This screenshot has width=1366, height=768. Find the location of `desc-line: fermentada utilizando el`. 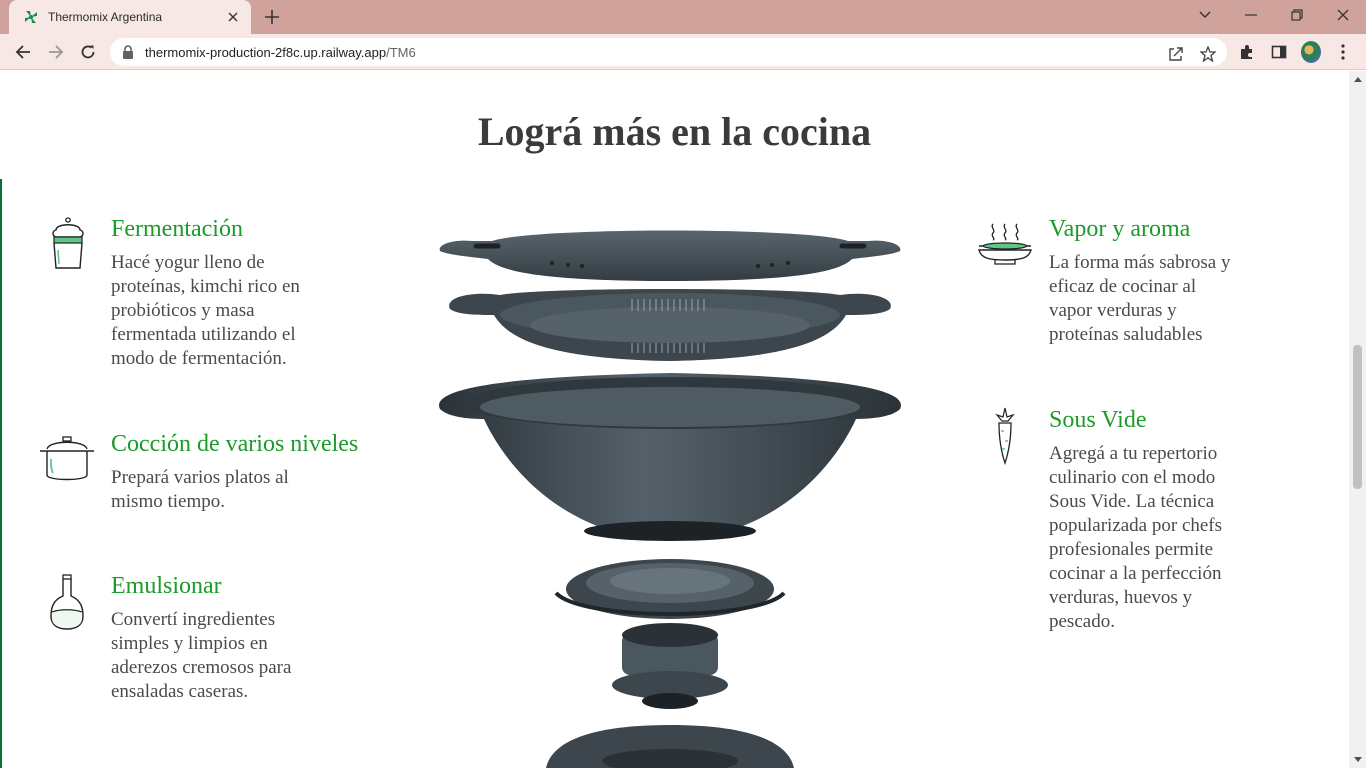

desc-line: fermentada utilizando el is located at coordinates (203, 334).